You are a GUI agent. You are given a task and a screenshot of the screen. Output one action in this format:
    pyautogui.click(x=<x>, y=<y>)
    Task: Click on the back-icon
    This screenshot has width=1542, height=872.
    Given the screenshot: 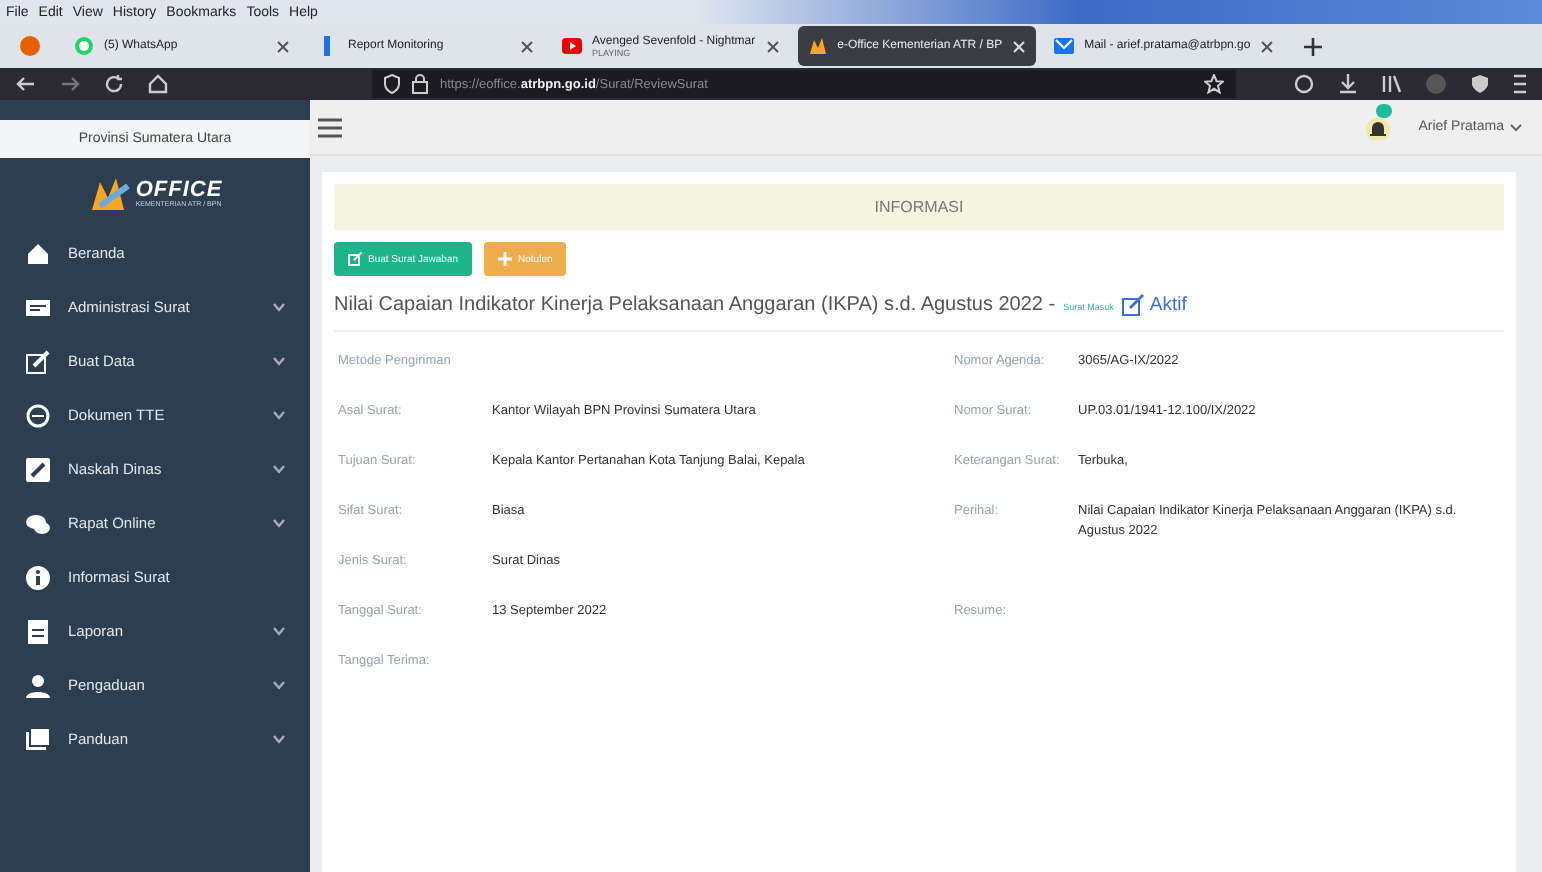 What is the action you would take?
    pyautogui.click(x=26, y=84)
    